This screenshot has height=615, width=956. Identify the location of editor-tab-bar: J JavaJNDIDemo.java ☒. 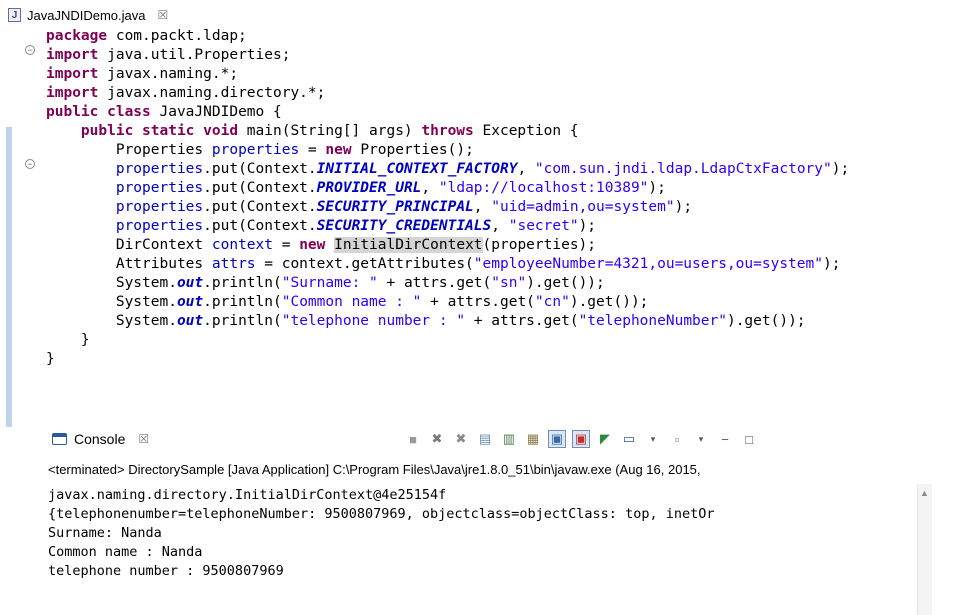
(478, 13).